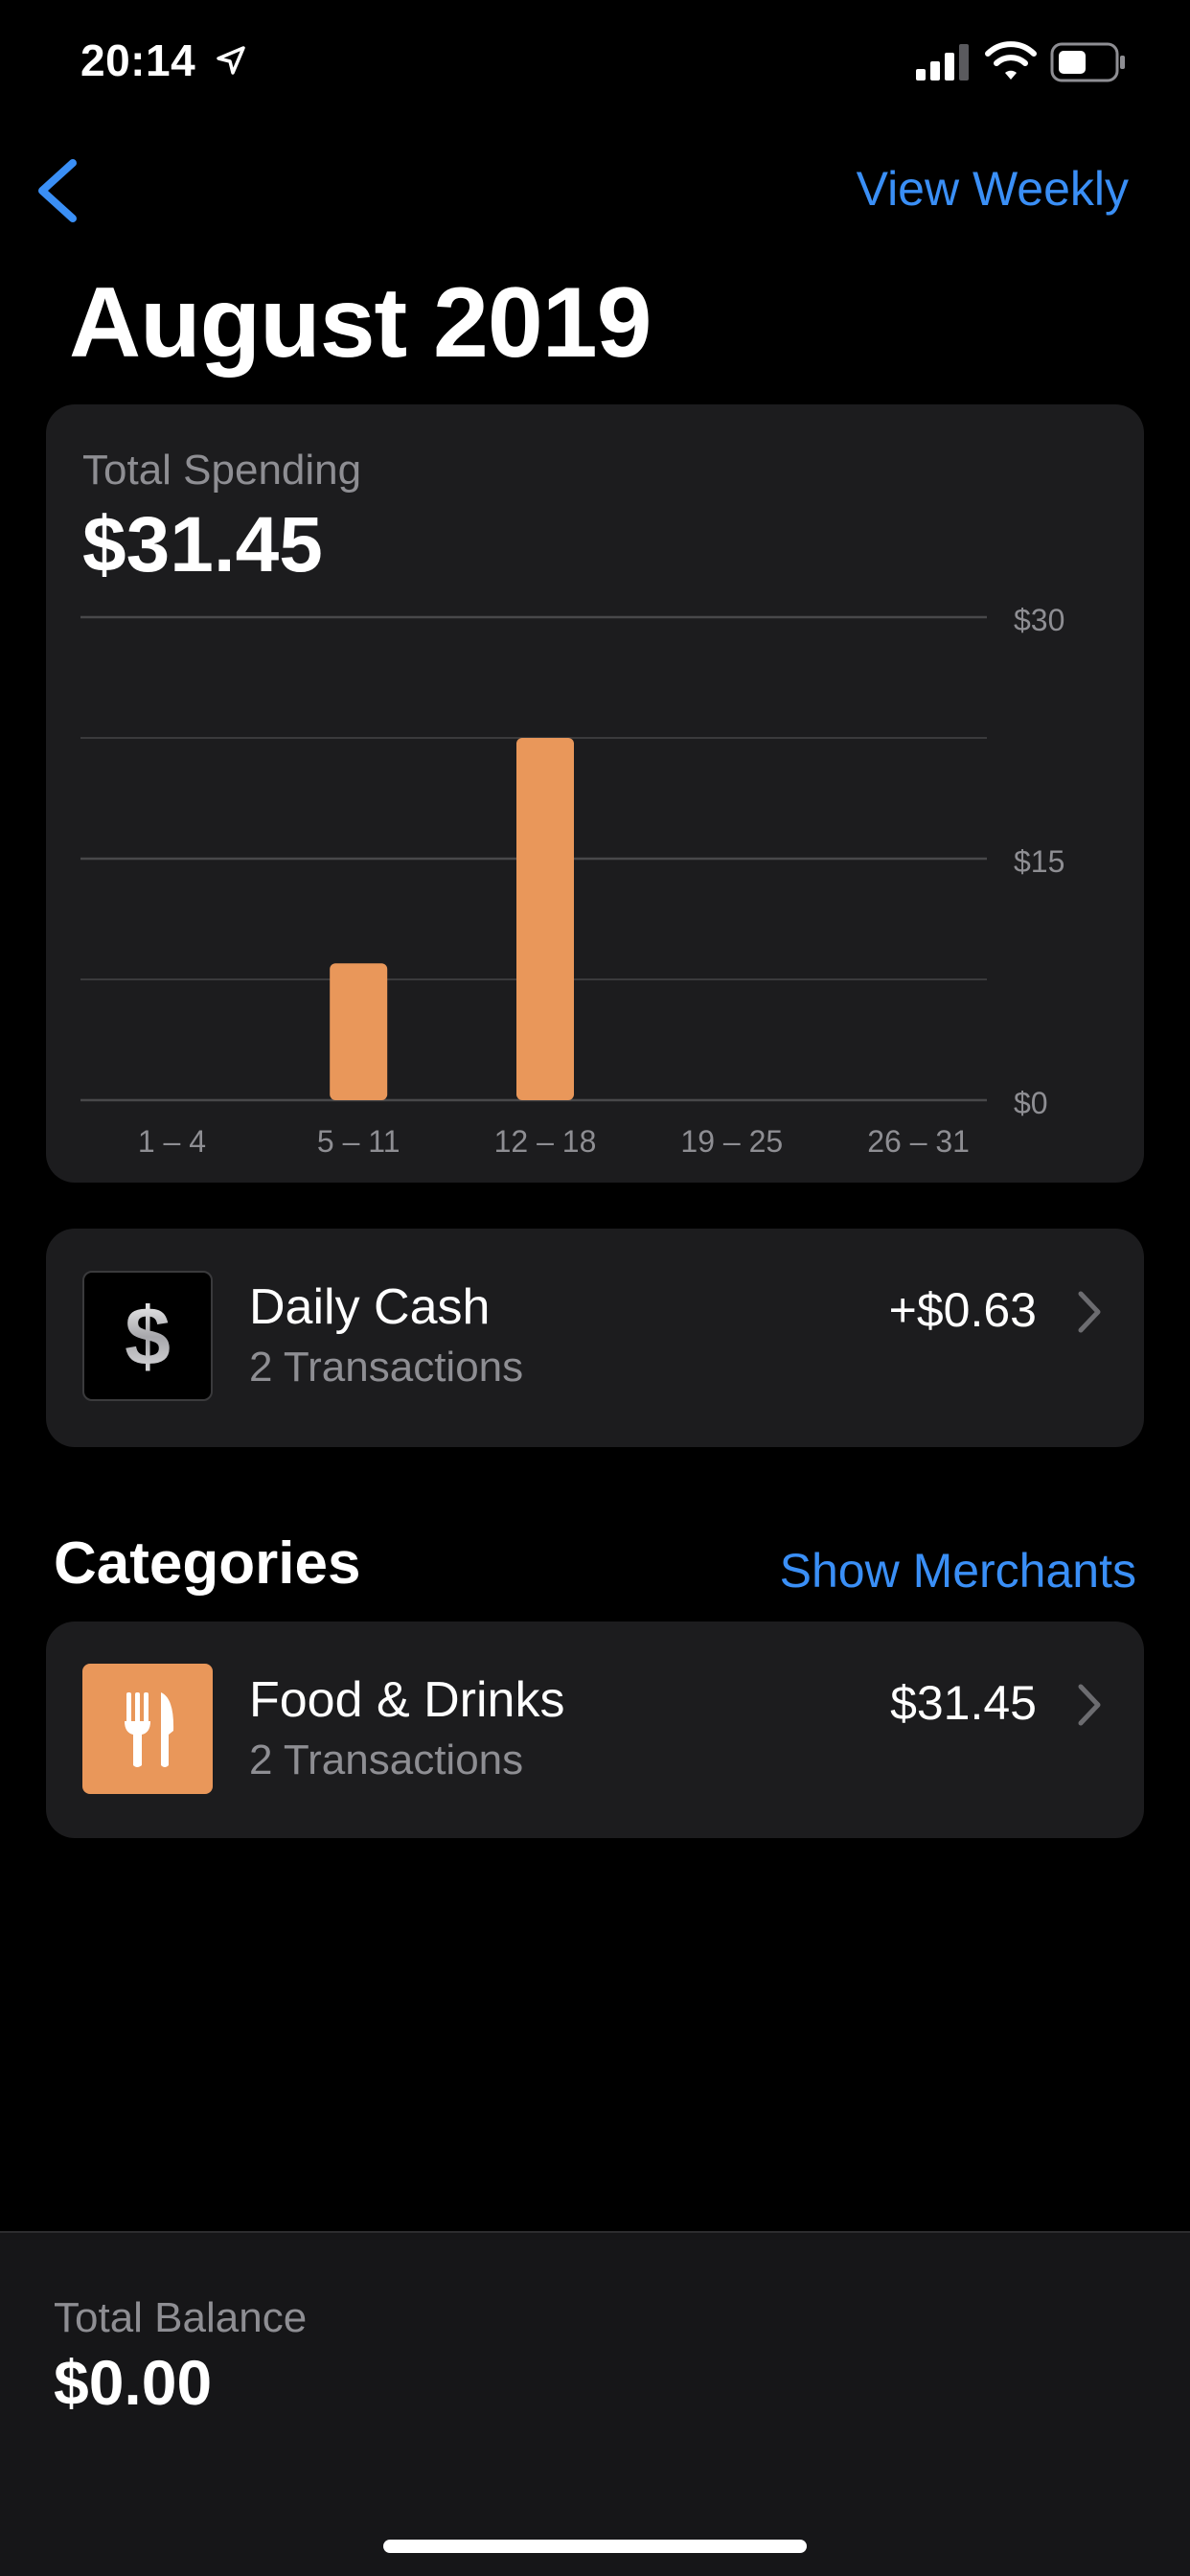 This screenshot has height=2576, width=1190. I want to click on categories-heading: Categories, so click(207, 1563).